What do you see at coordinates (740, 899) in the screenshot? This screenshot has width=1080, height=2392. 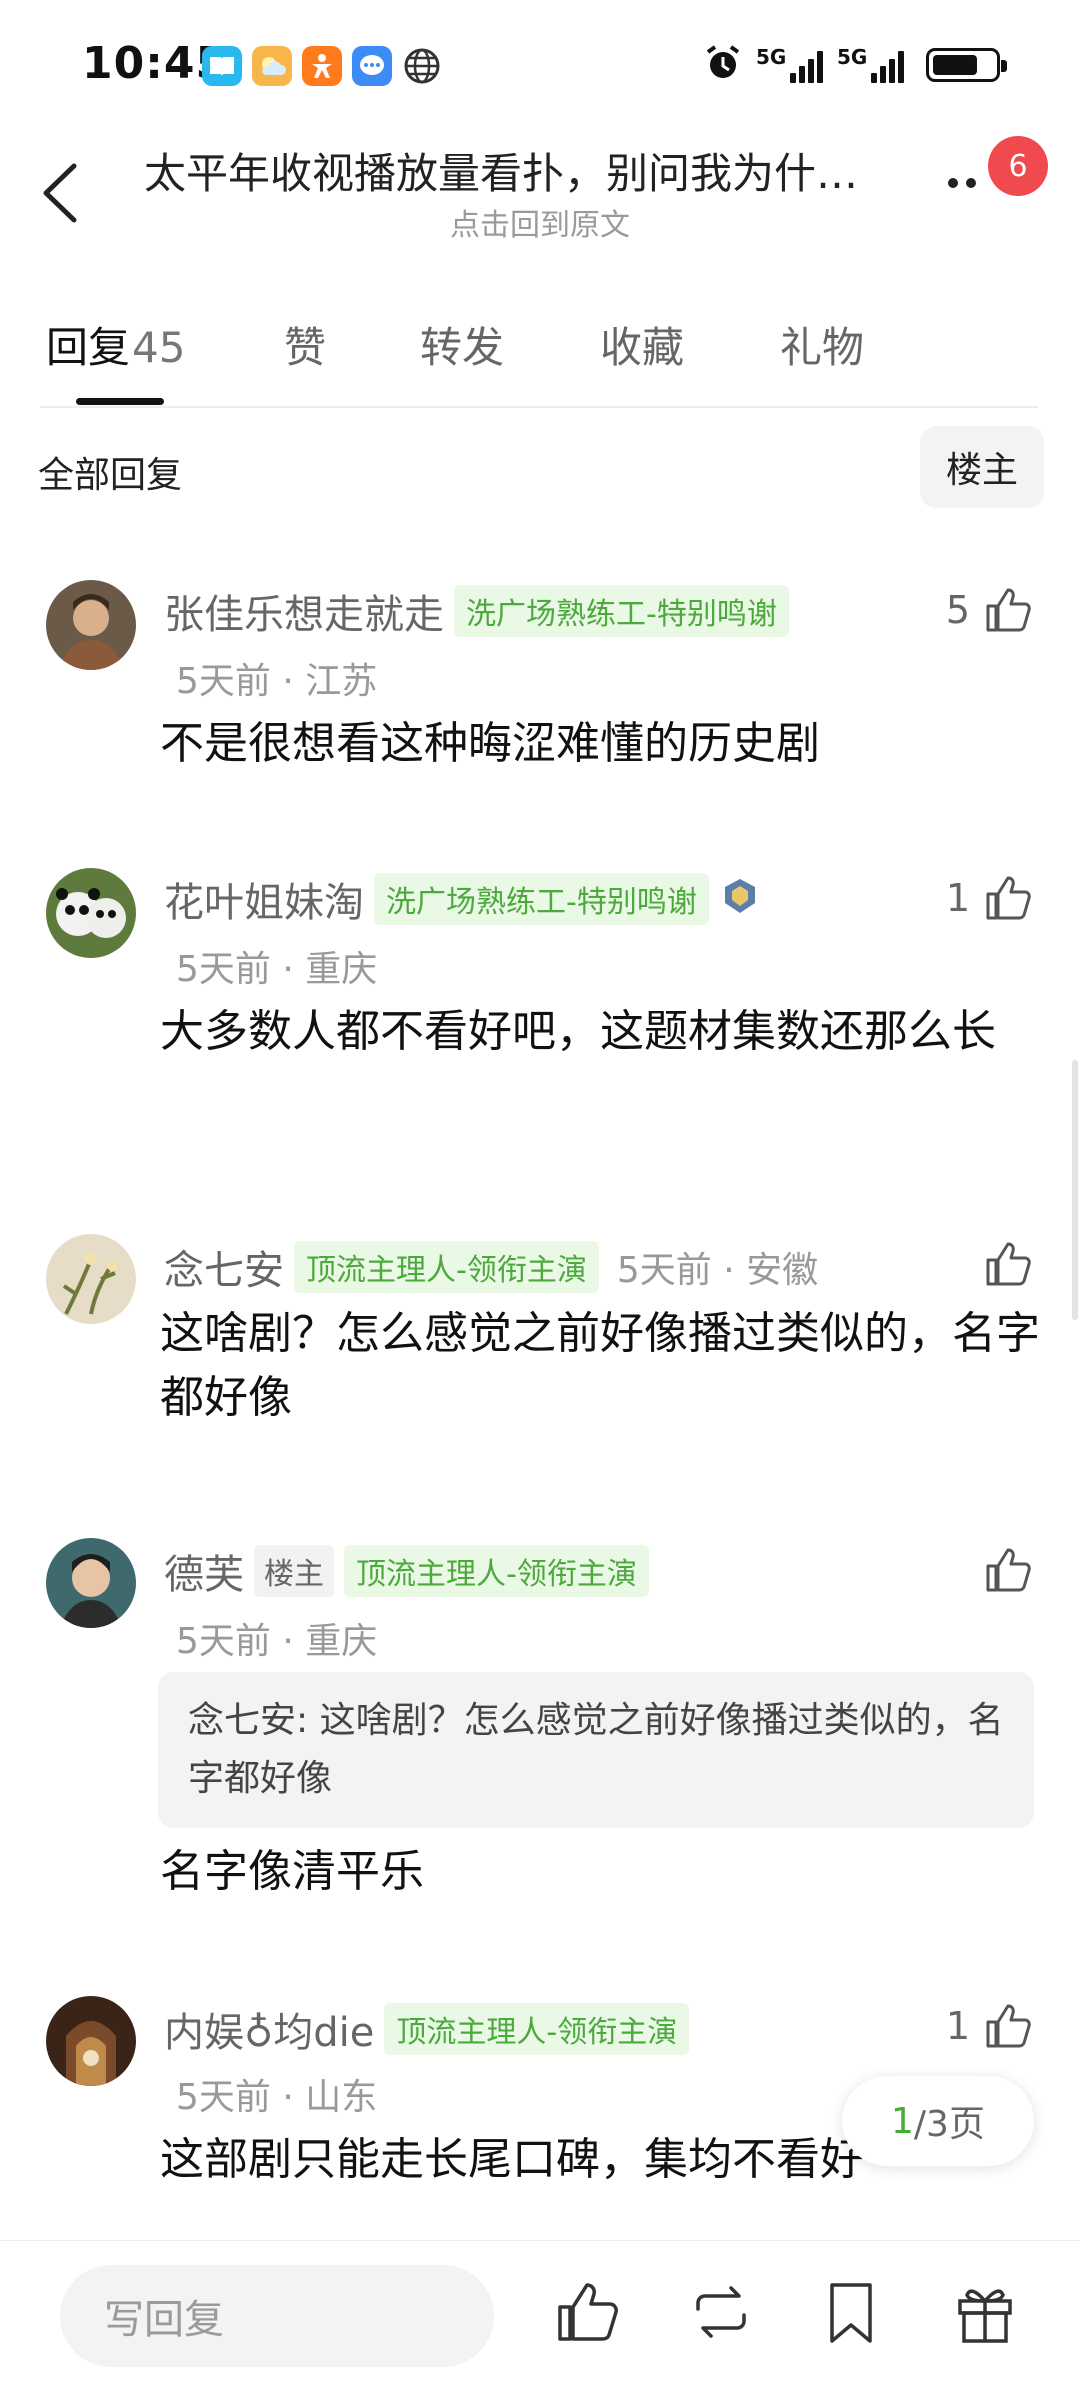 I see `medal-icon` at bounding box center [740, 899].